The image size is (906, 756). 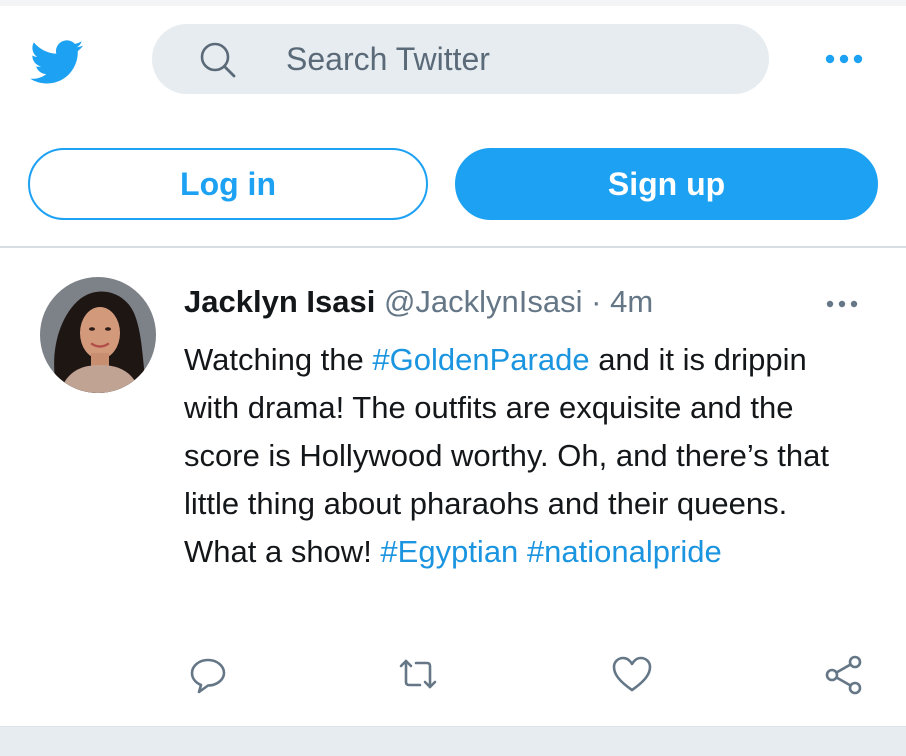 I want to click on hashtag-link: #GoldenParade, so click(x=480, y=359).